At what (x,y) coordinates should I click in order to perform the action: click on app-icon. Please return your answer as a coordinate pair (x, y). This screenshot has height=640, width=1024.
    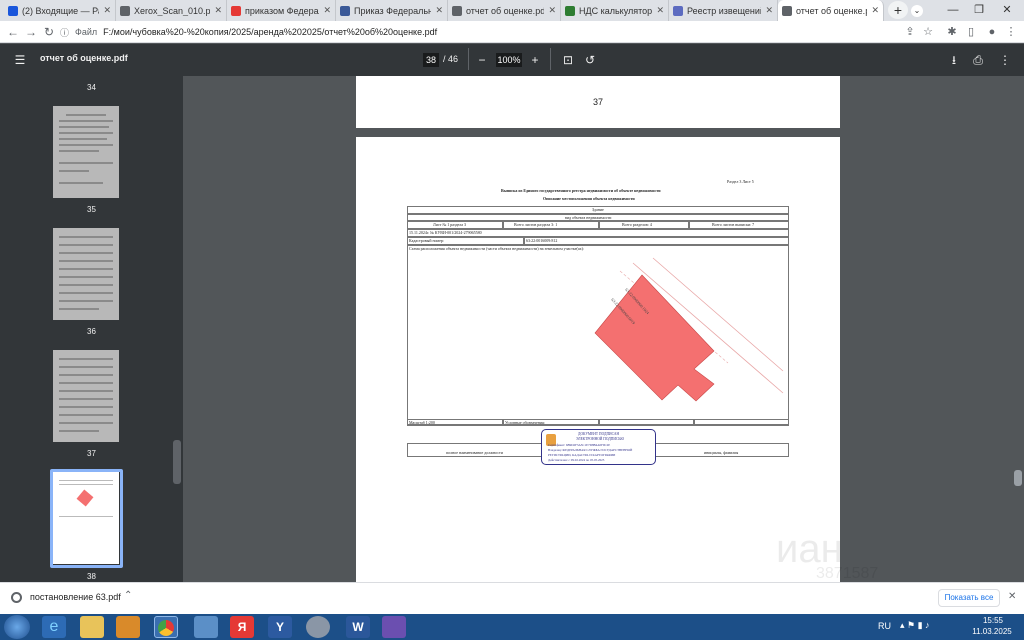
    Looking at the image, I should click on (206, 627).